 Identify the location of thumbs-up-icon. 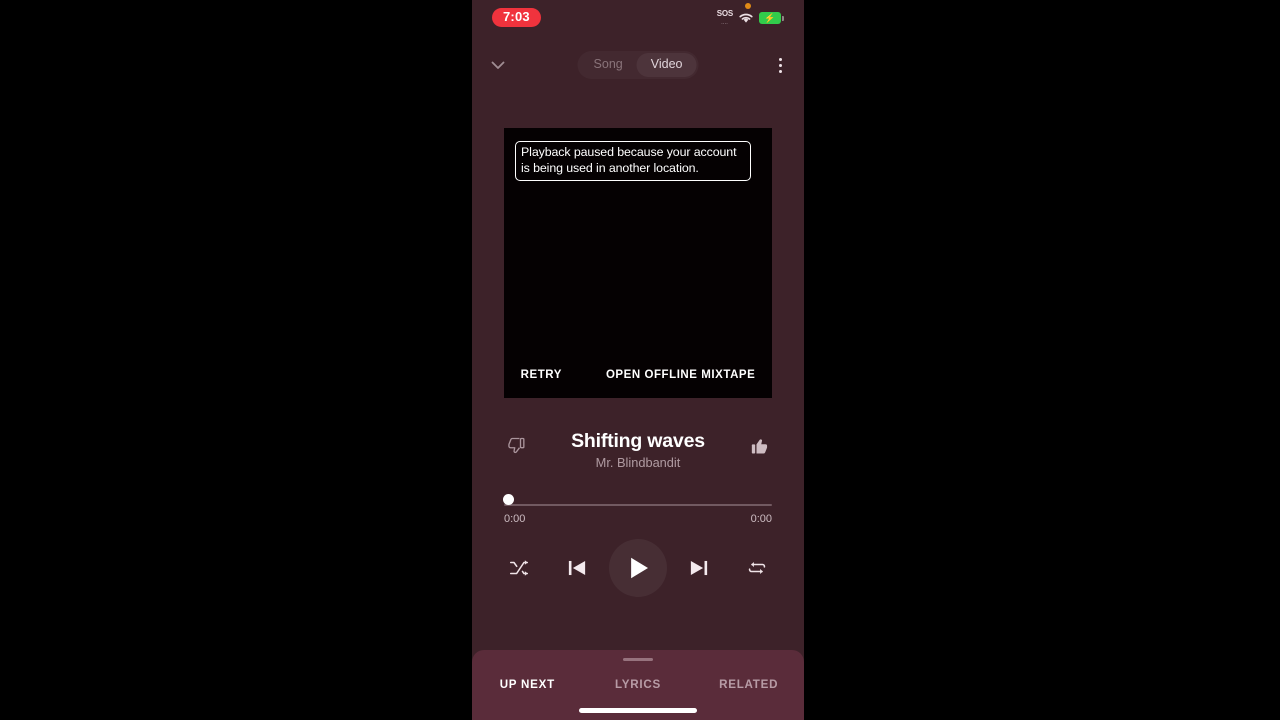
(759, 446).